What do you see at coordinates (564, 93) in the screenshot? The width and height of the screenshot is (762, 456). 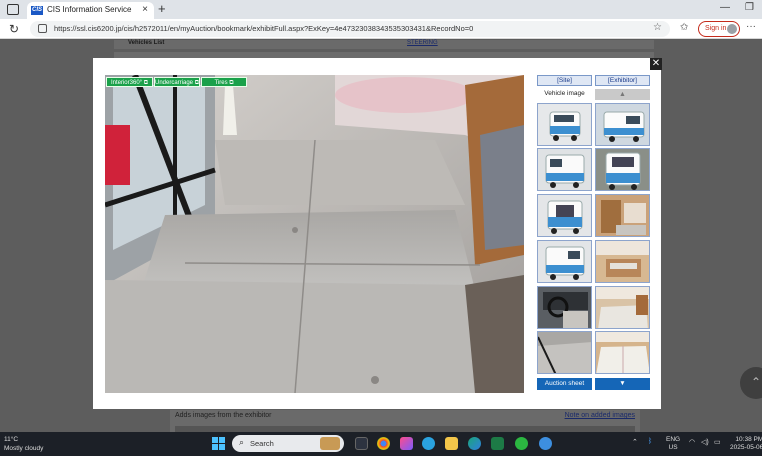 I see `vehicle-image-label: Vehicle image` at bounding box center [564, 93].